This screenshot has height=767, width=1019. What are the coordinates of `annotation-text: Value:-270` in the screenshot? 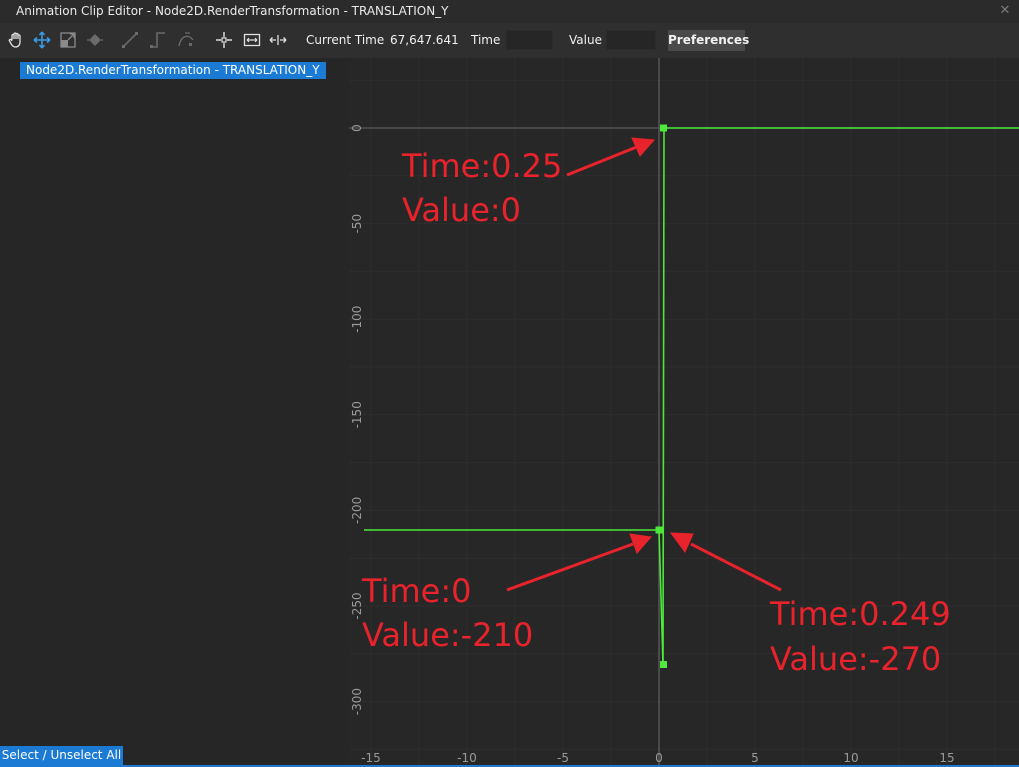 It's located at (855, 659).